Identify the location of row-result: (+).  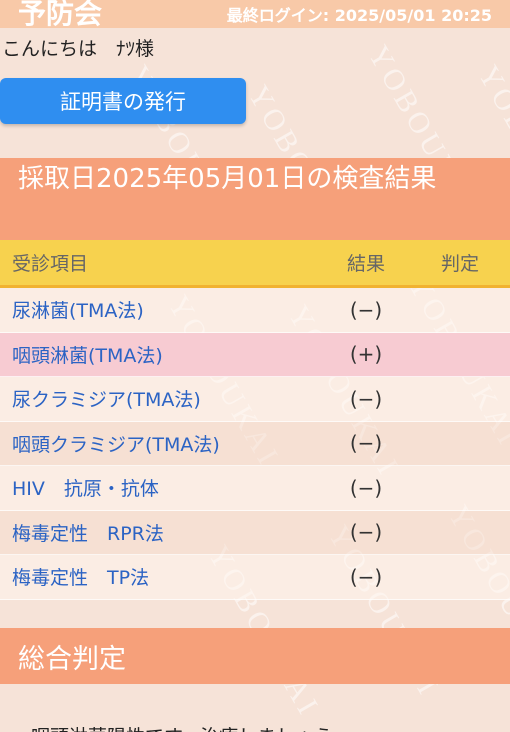
(366, 354).